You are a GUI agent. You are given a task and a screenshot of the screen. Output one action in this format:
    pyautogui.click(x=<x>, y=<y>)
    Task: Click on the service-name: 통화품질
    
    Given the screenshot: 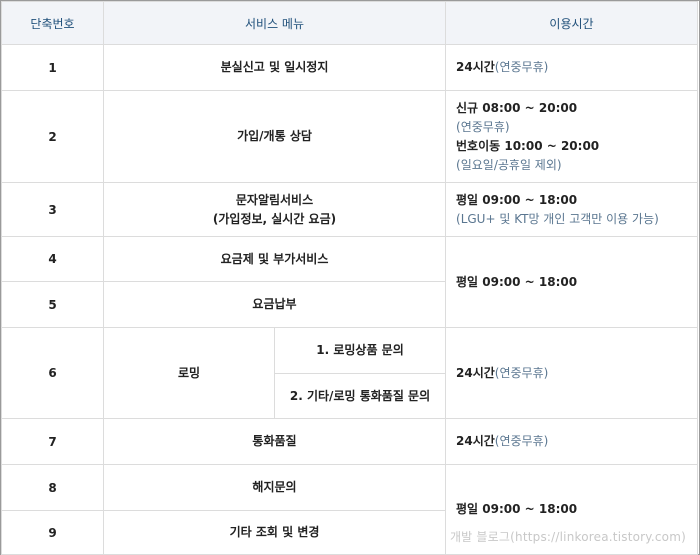 What is the action you would take?
    pyautogui.click(x=274, y=441)
    